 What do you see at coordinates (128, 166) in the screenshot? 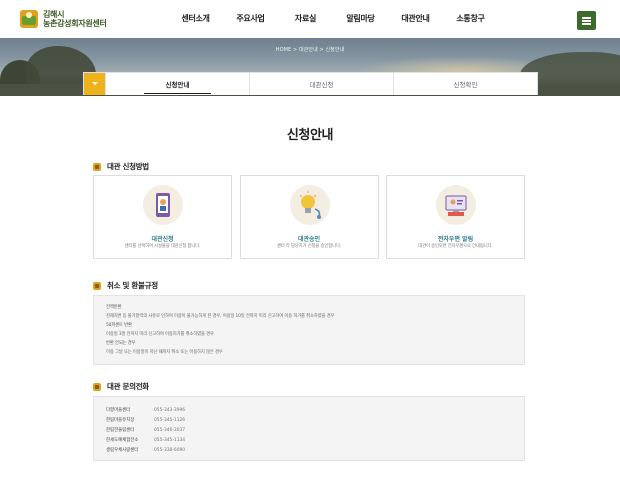
I see `section-title: 대관 신청방법` at bounding box center [128, 166].